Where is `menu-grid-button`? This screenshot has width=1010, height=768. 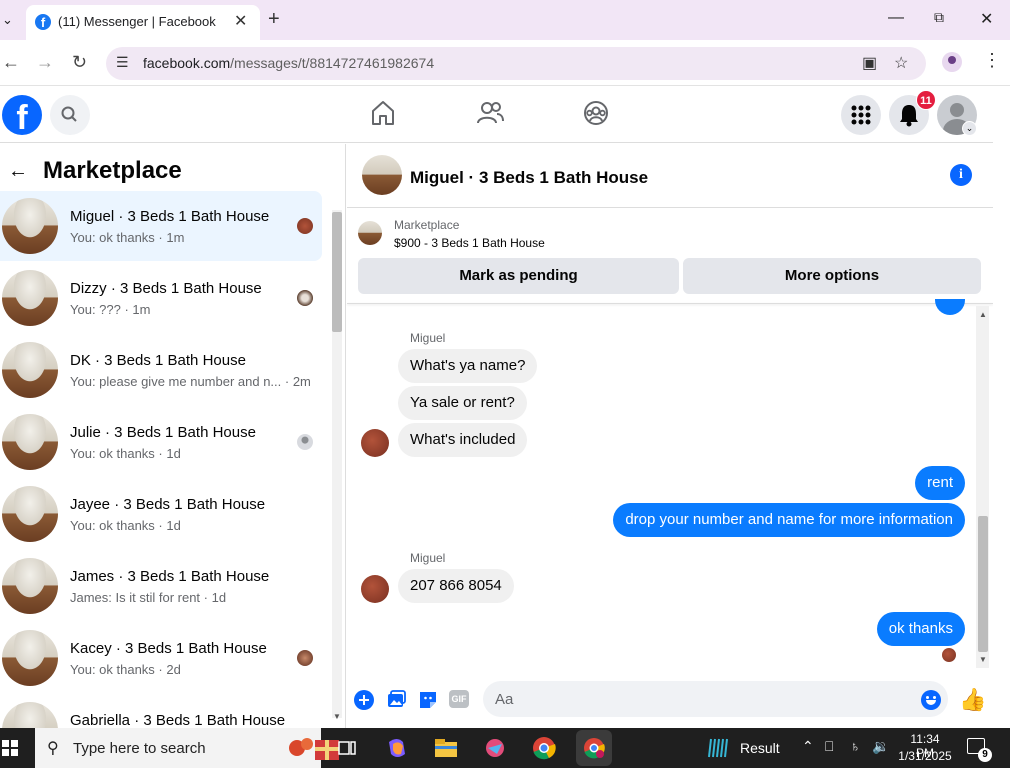 menu-grid-button is located at coordinates (861, 115).